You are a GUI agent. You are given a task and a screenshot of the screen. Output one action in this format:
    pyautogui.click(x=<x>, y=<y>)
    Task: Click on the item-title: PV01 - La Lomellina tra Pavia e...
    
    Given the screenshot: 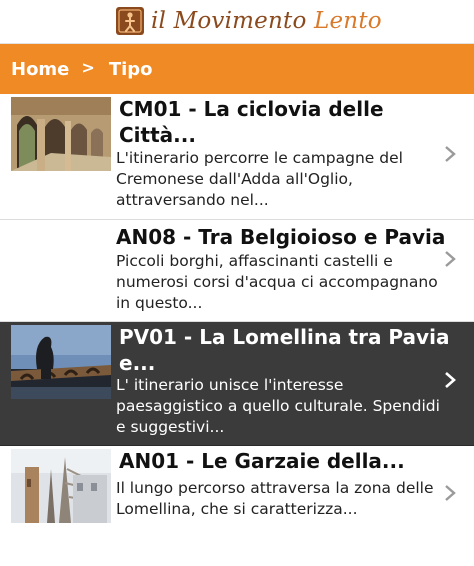 What is the action you would take?
    pyautogui.click(x=284, y=350)
    